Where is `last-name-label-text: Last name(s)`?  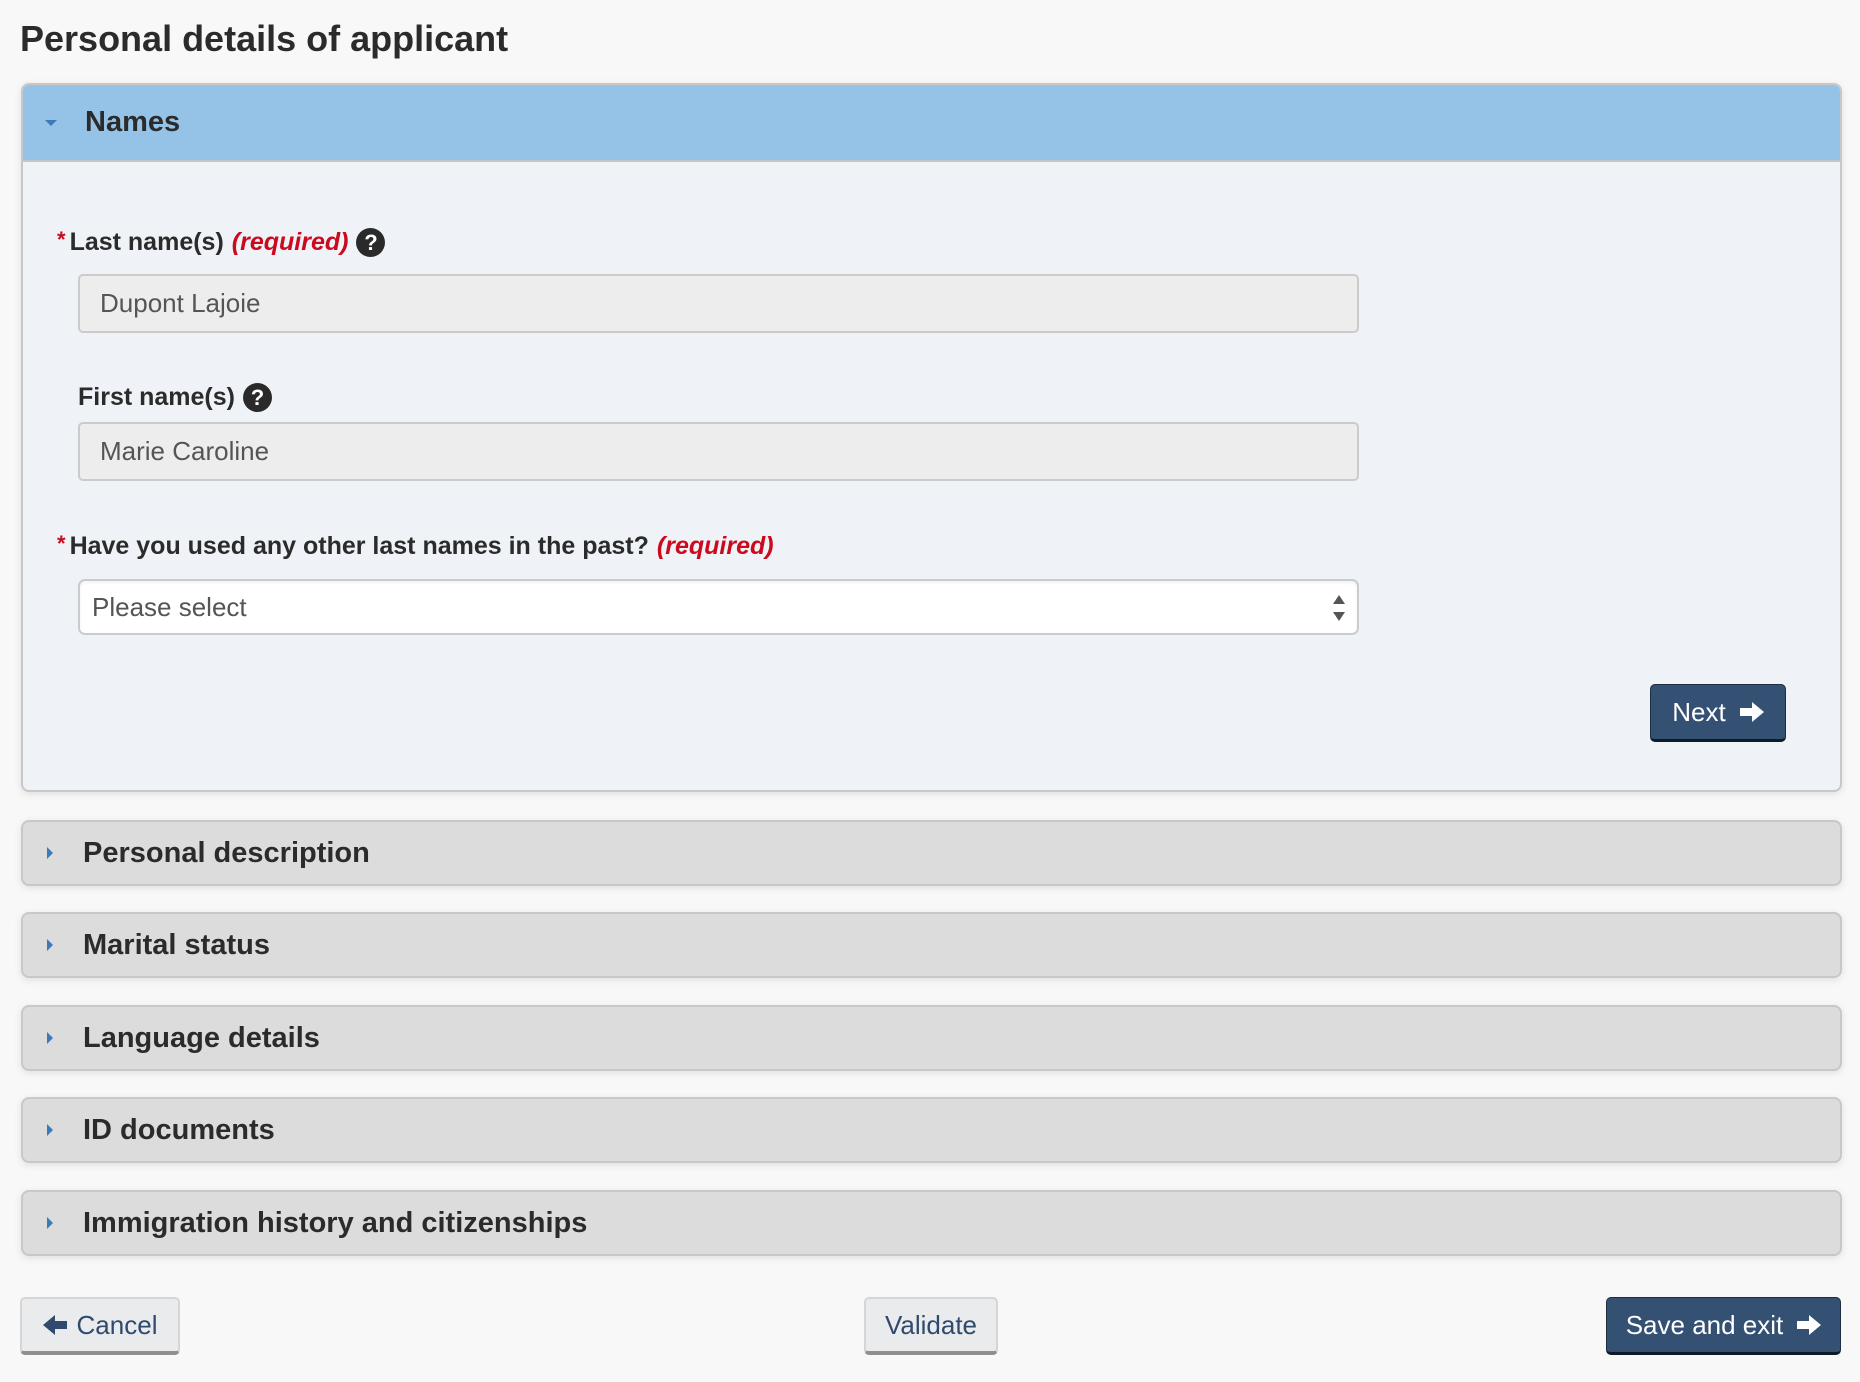 last-name-label-text: Last name(s) is located at coordinates (146, 242).